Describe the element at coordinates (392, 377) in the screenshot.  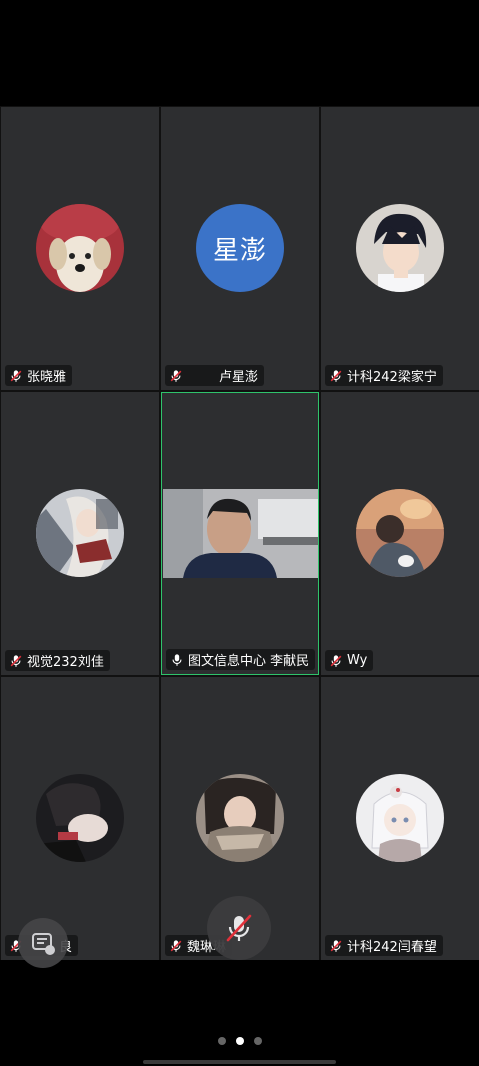
I see `participant-name: 计科242梁家宁` at that location.